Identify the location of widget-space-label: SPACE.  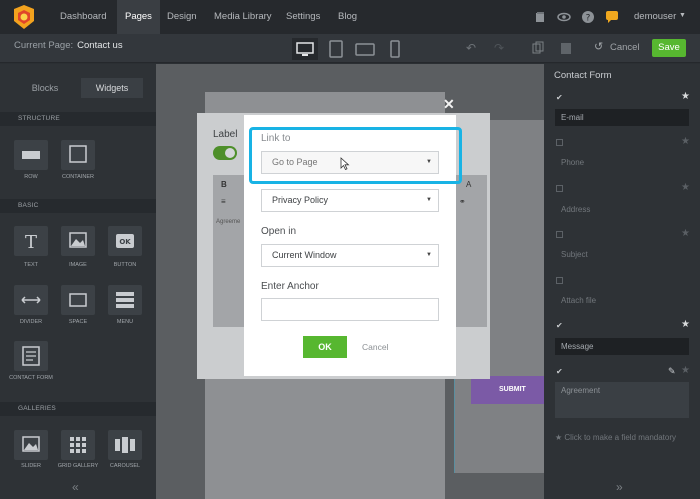
(78, 322).